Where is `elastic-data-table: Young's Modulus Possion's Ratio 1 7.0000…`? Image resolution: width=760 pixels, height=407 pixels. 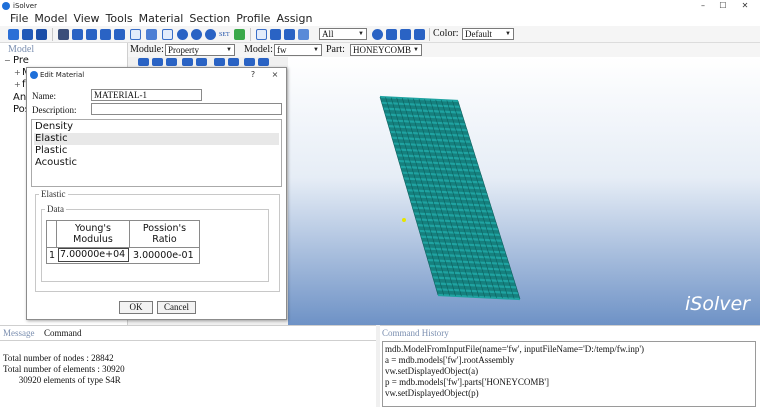
elastic-data-table: Young's Modulus Possion's Ratio 1 7.0000… is located at coordinates (123, 242).